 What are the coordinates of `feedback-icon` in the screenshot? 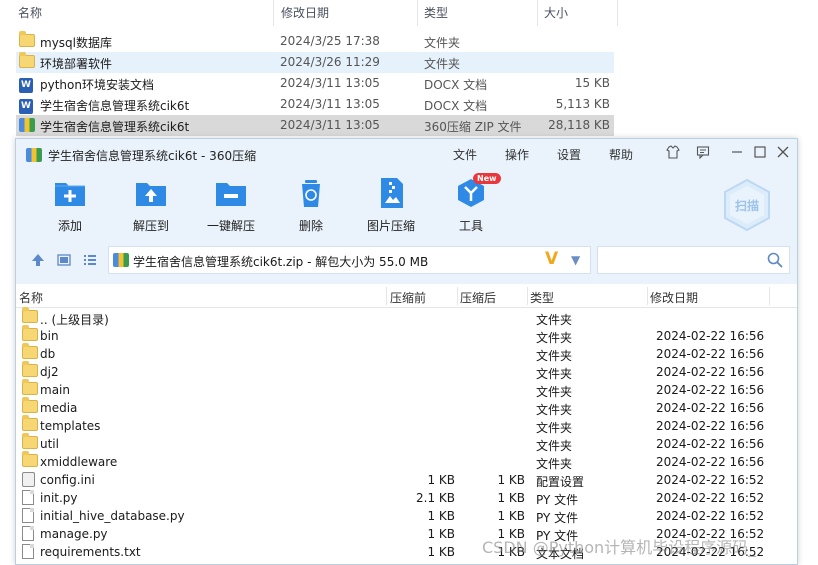 It's located at (703, 154).